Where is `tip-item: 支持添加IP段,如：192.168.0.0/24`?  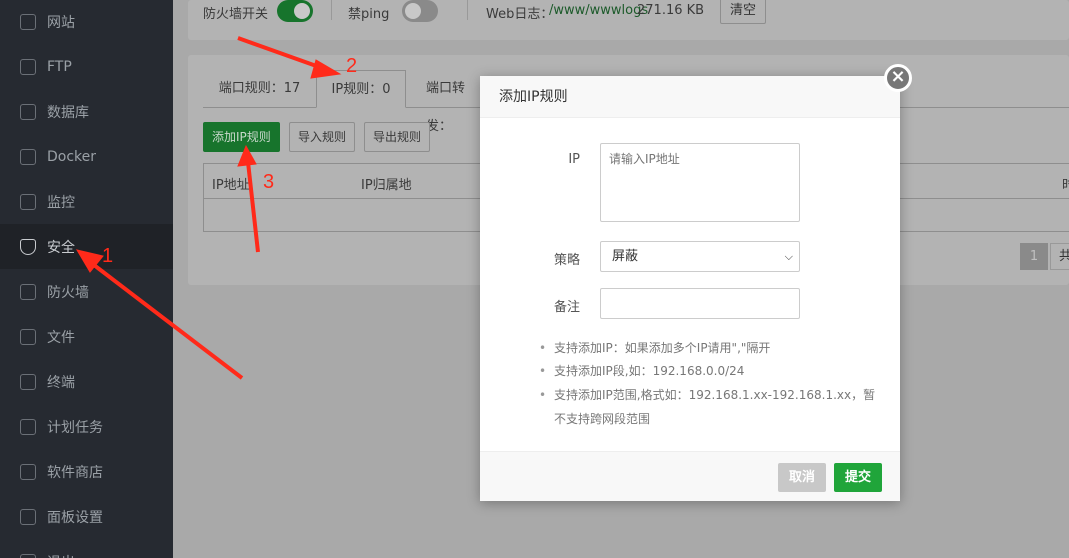
tip-item: 支持添加IP段,如：192.168.0.0/24 is located at coordinates (711, 371).